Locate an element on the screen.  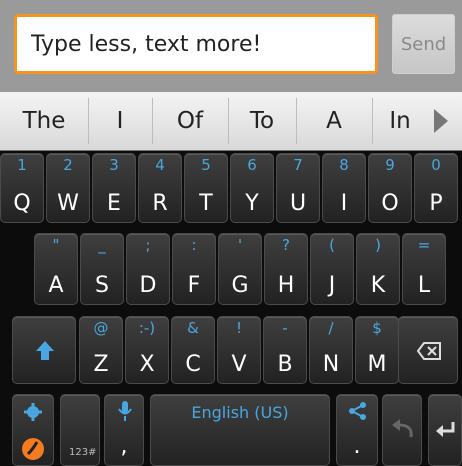
message-input-wrapper is located at coordinates (196, 44).